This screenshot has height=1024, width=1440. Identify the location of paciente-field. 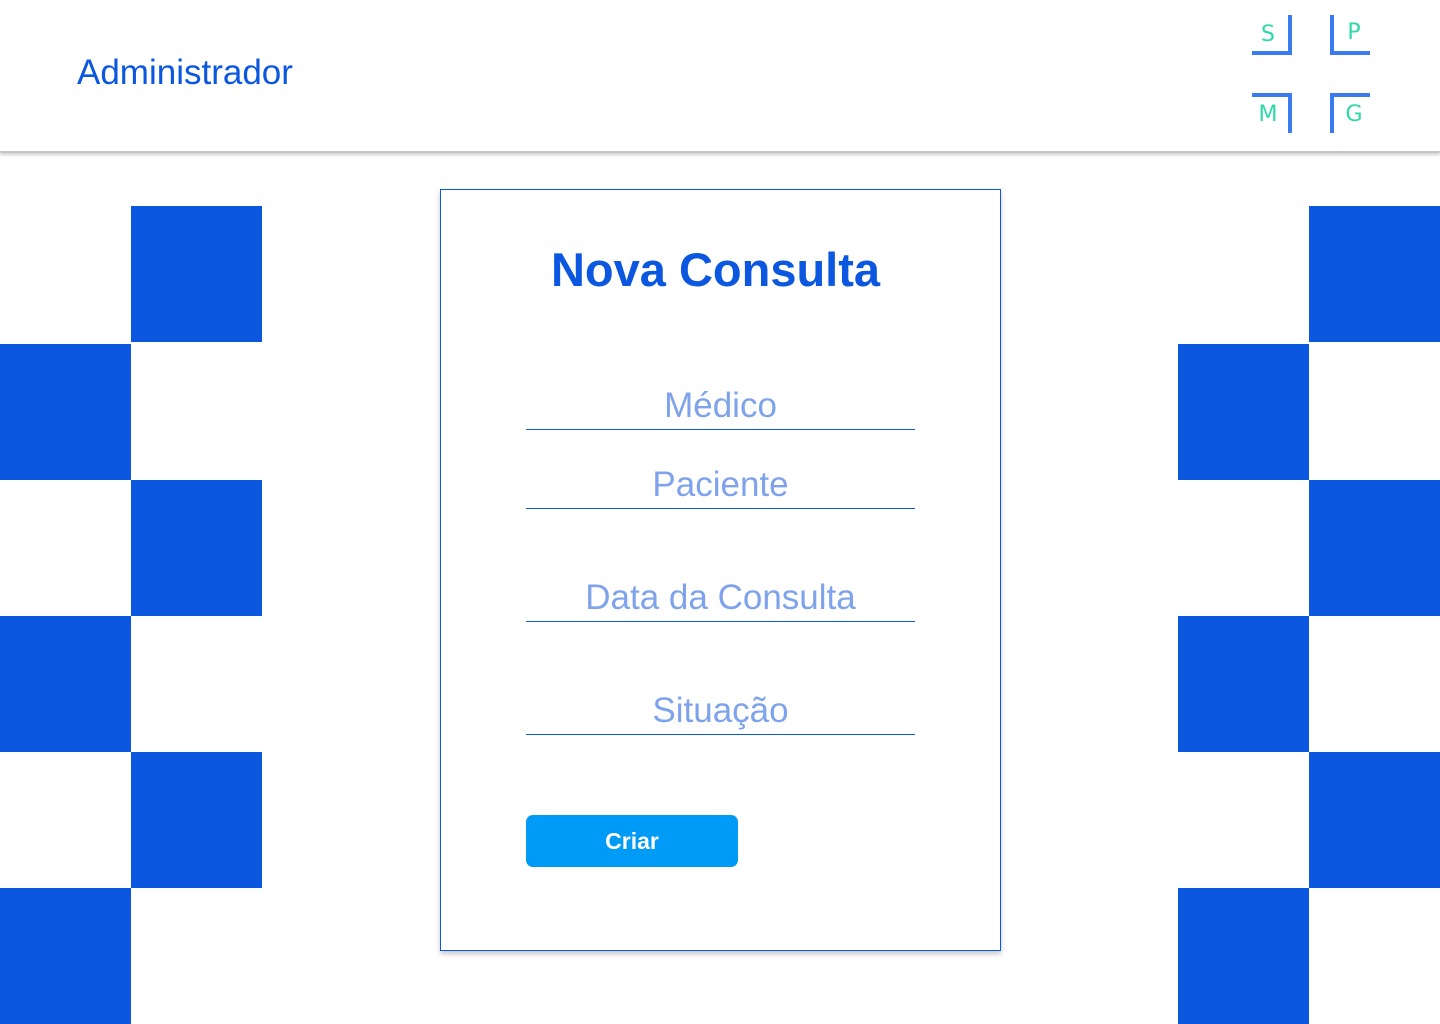
(720, 486).